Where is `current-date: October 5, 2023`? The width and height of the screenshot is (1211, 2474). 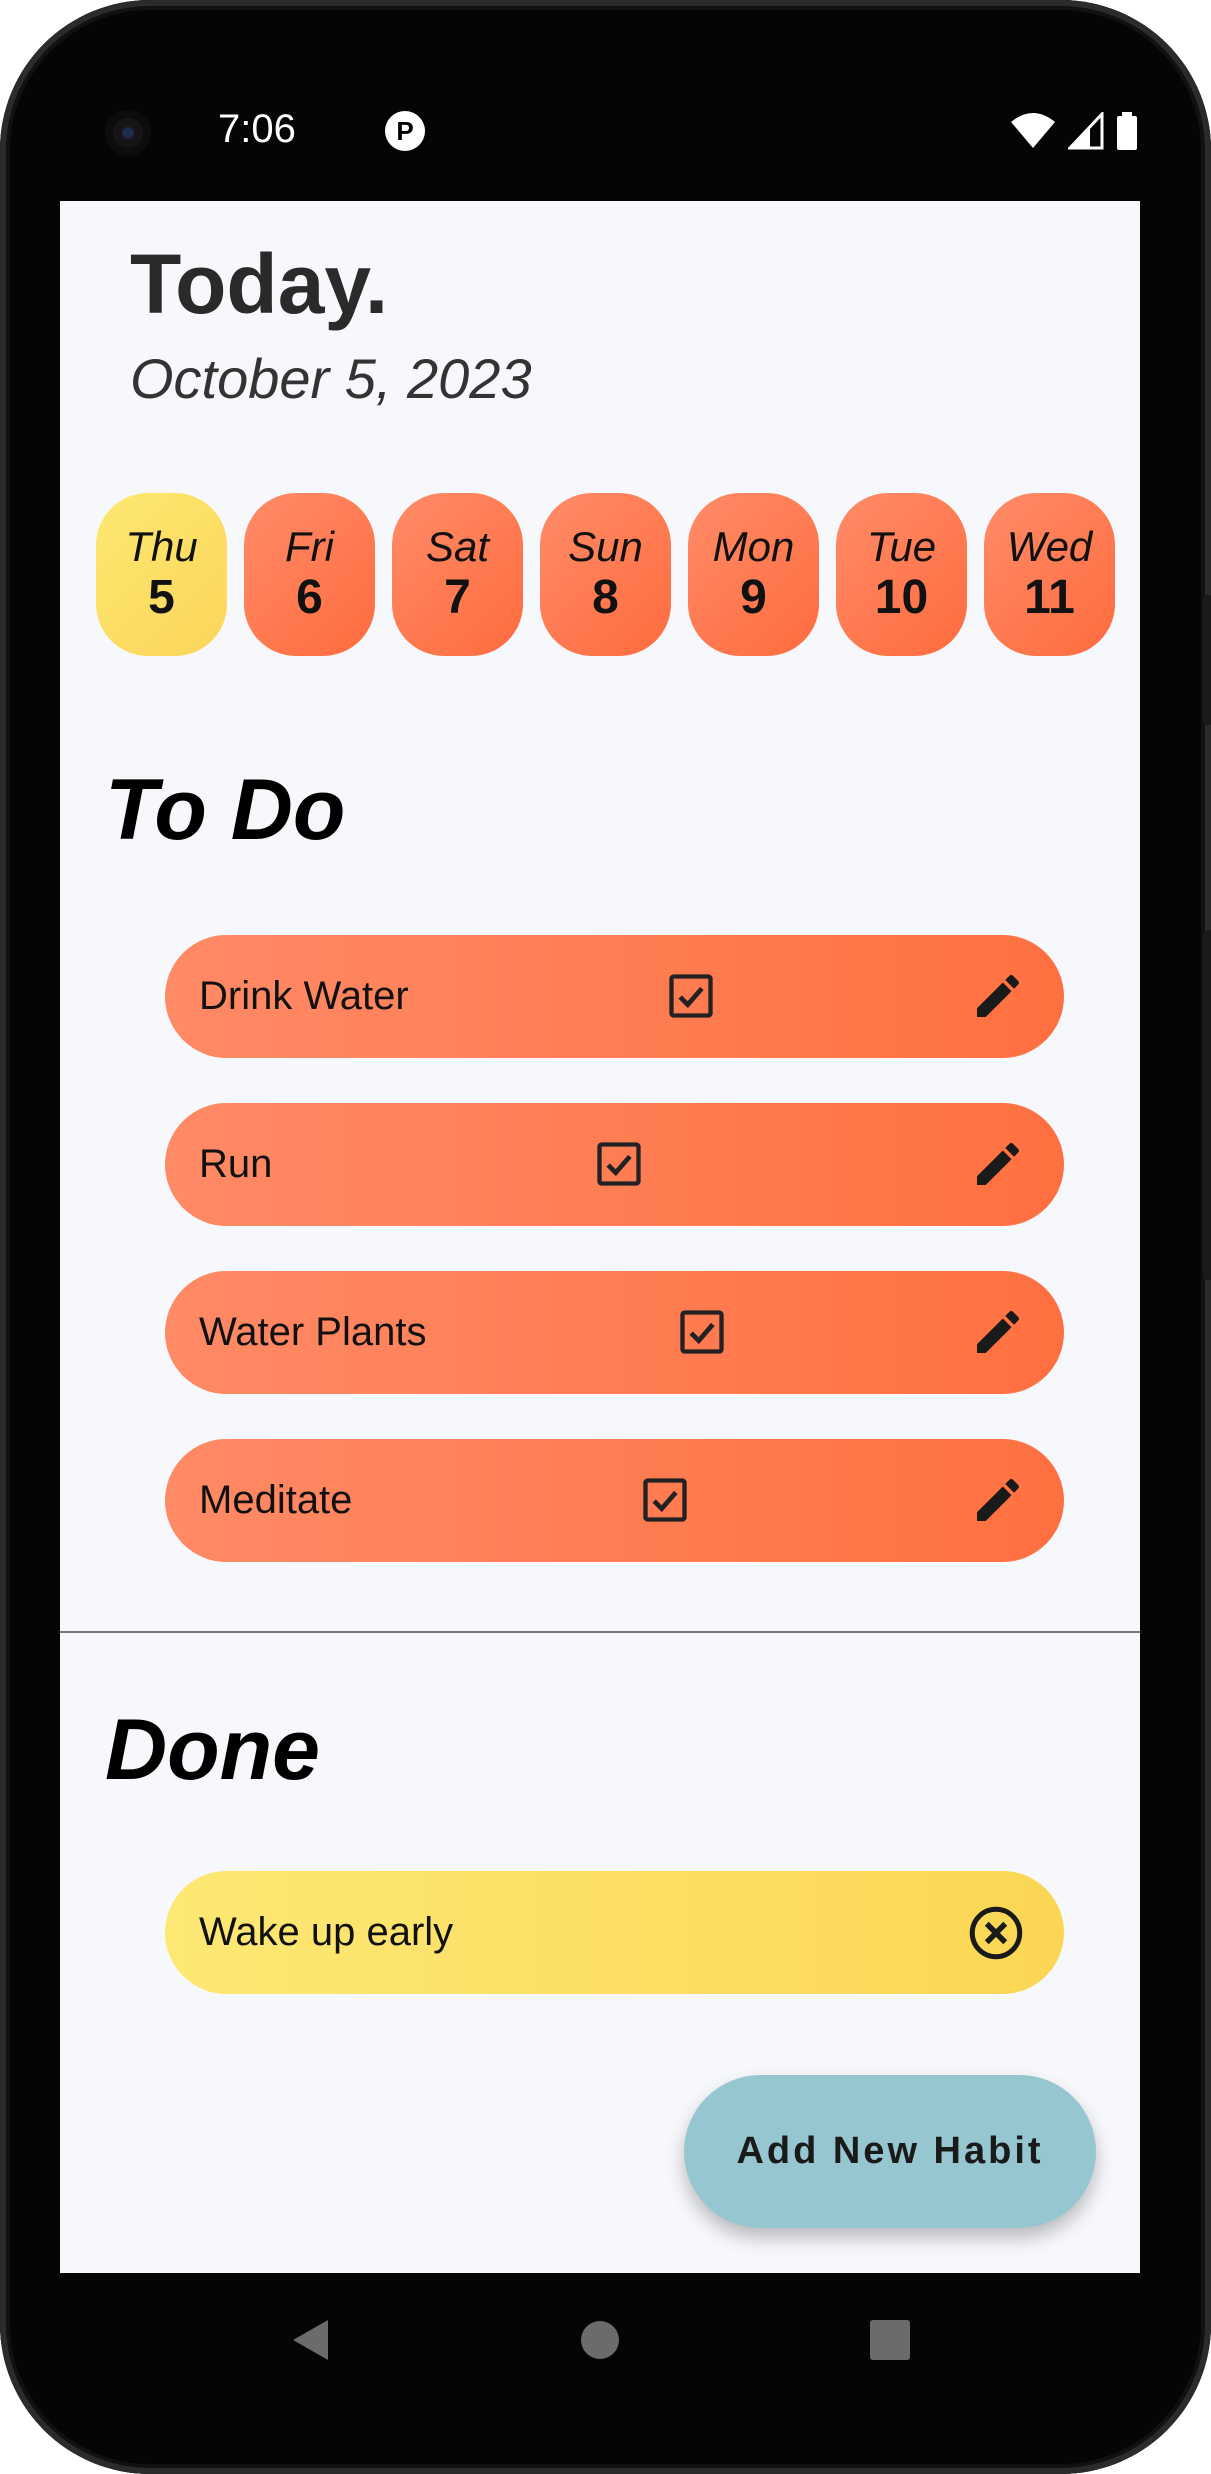
current-date: October 5, 2023 is located at coordinates (331, 378).